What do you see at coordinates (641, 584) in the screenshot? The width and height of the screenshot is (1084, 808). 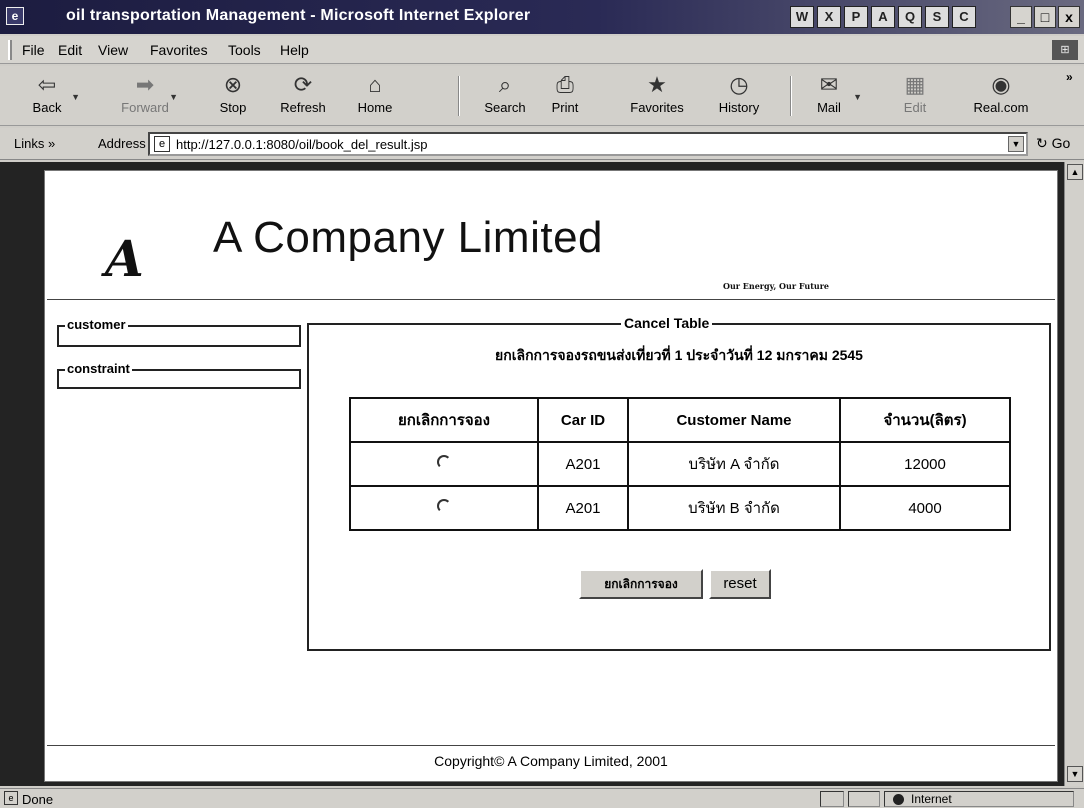 I see `cancel-booking-button: ยกเลิกการจอง` at bounding box center [641, 584].